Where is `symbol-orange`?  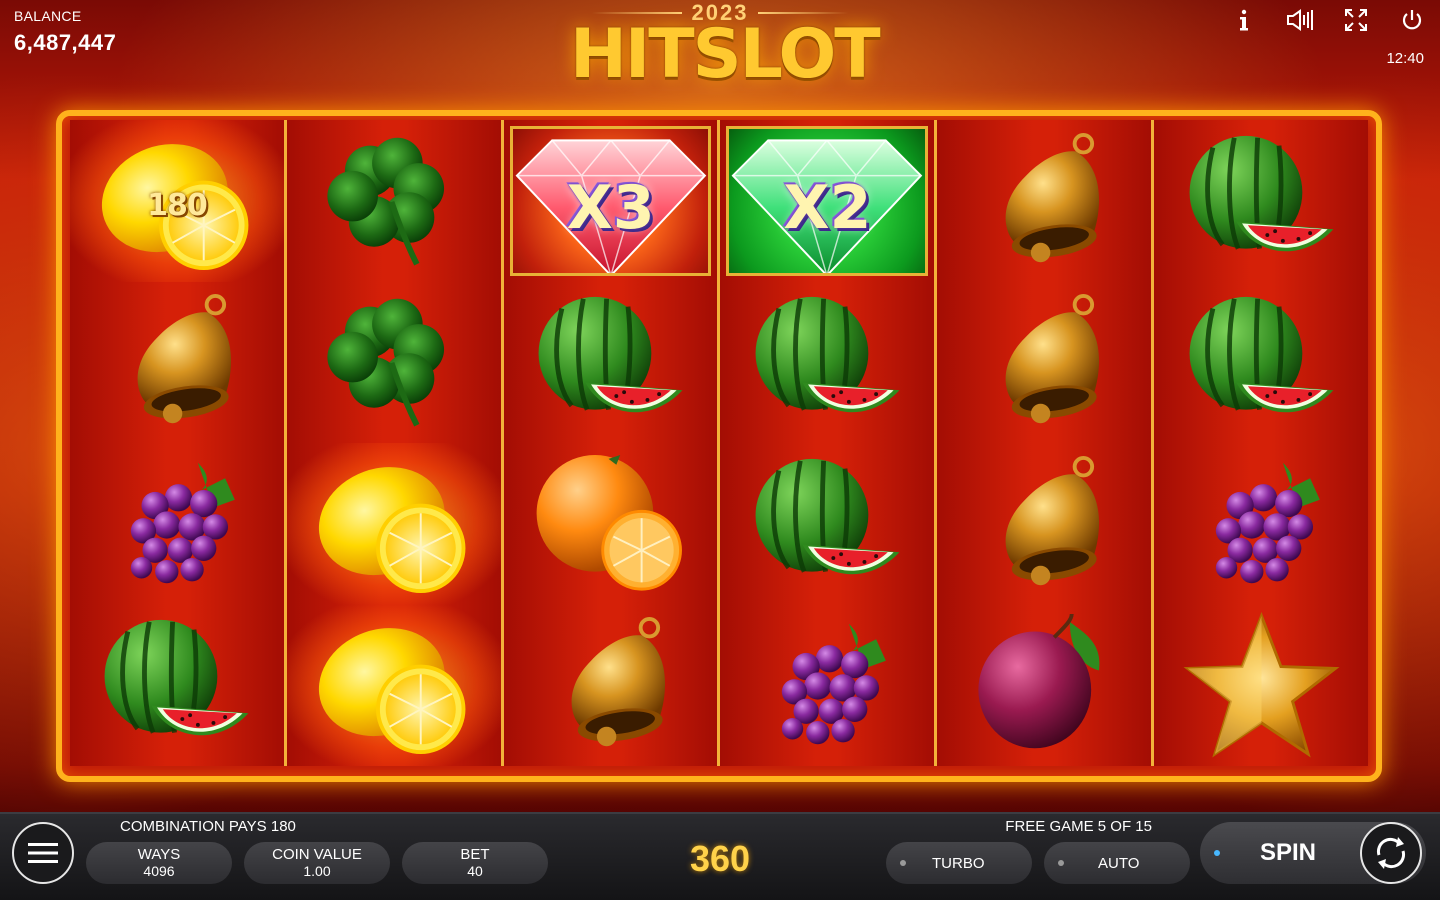 symbol-orange is located at coordinates (611, 524).